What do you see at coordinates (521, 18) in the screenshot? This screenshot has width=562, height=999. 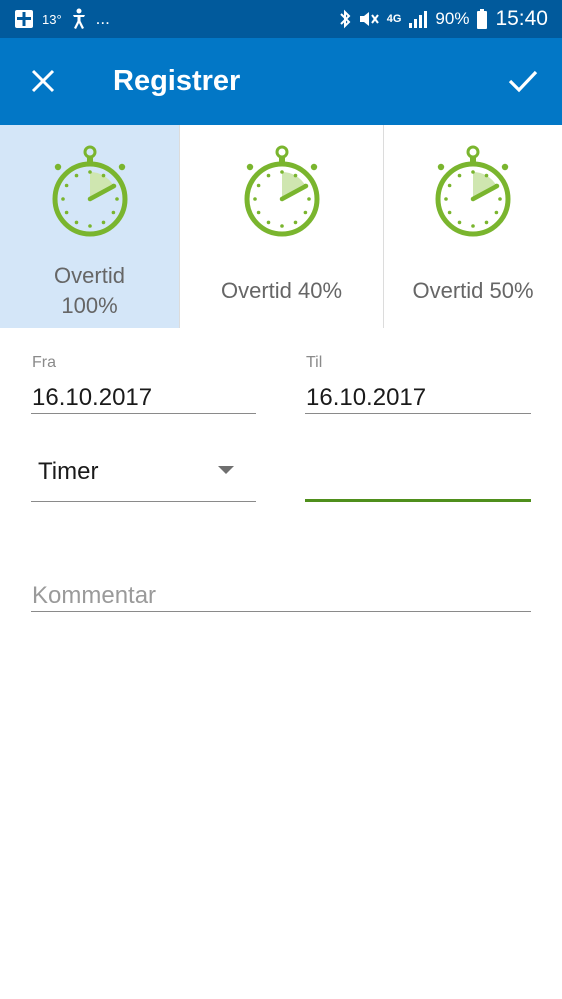 I see `clock-text: 15:40` at bounding box center [521, 18].